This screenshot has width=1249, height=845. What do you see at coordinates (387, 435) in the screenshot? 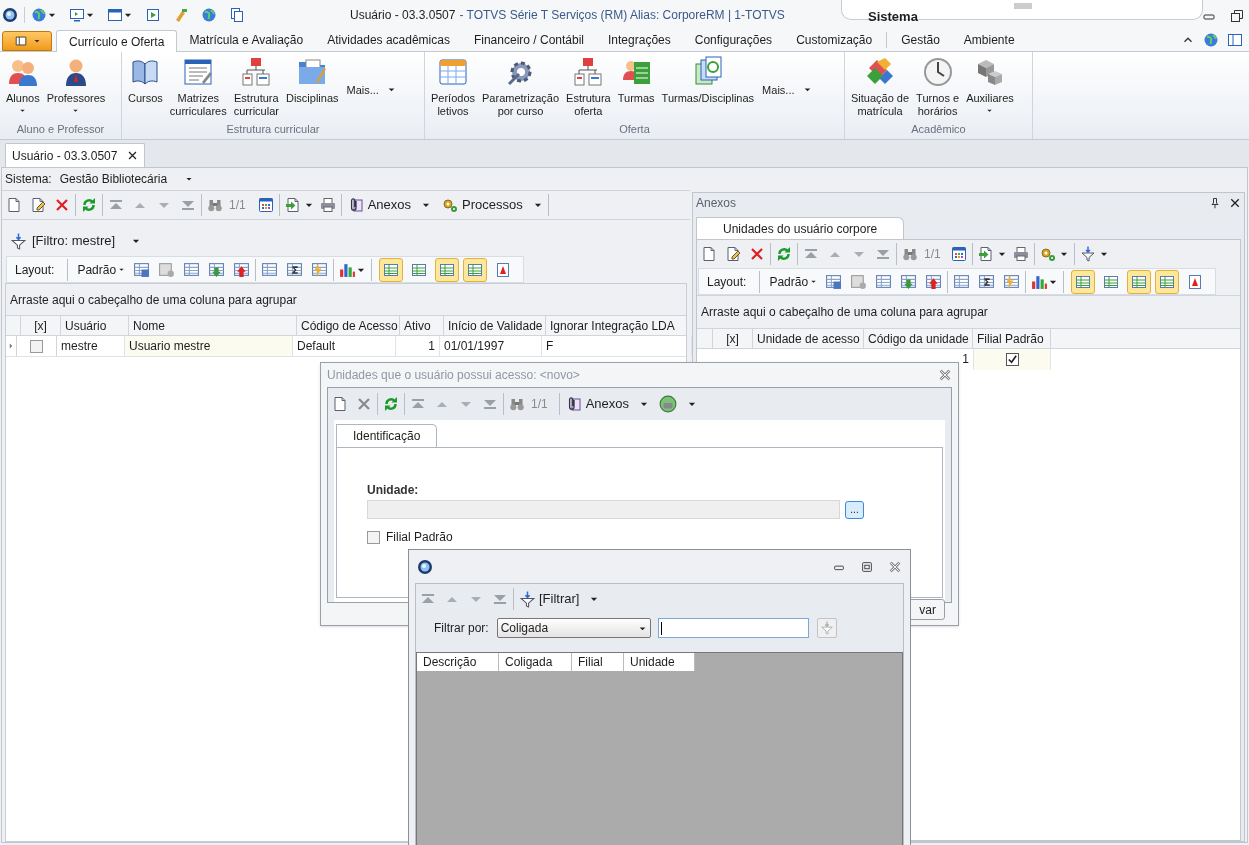
I see `form-tab: Identificação` at bounding box center [387, 435].